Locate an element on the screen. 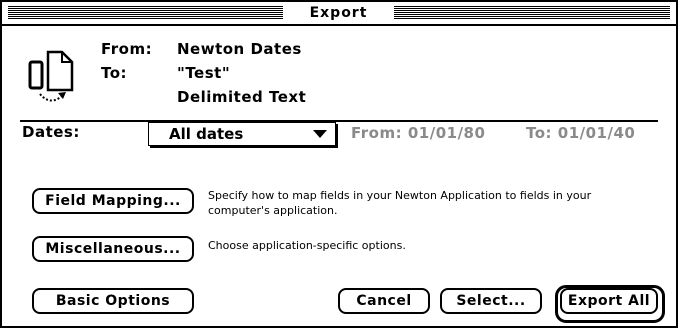 This screenshot has width=678, height=328. to-date-field: To: 01/01/40 is located at coordinates (581, 133).